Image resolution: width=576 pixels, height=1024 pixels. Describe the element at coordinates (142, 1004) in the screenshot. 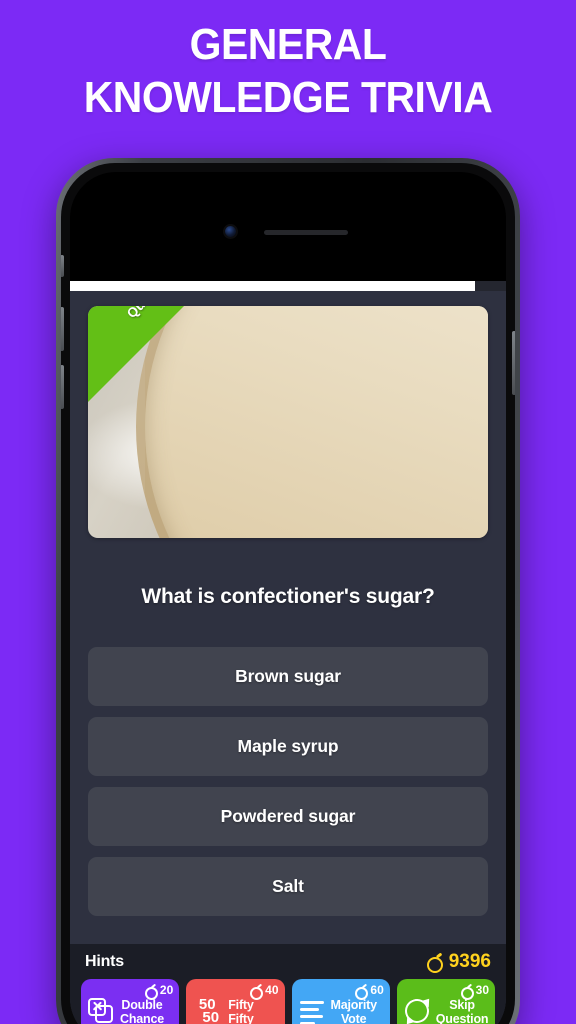

I see `hint-label-line-1: Double` at that location.